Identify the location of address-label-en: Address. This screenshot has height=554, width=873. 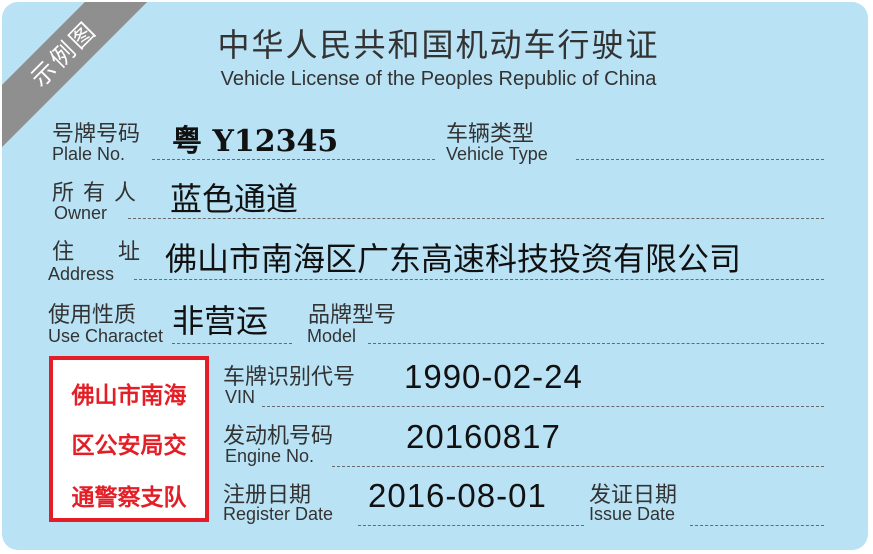
(81, 274).